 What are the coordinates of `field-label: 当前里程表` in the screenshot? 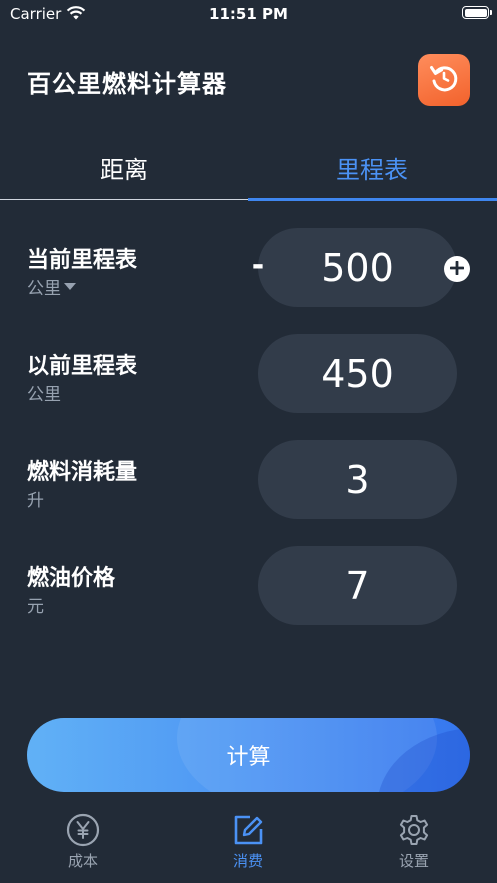 It's located at (82, 260).